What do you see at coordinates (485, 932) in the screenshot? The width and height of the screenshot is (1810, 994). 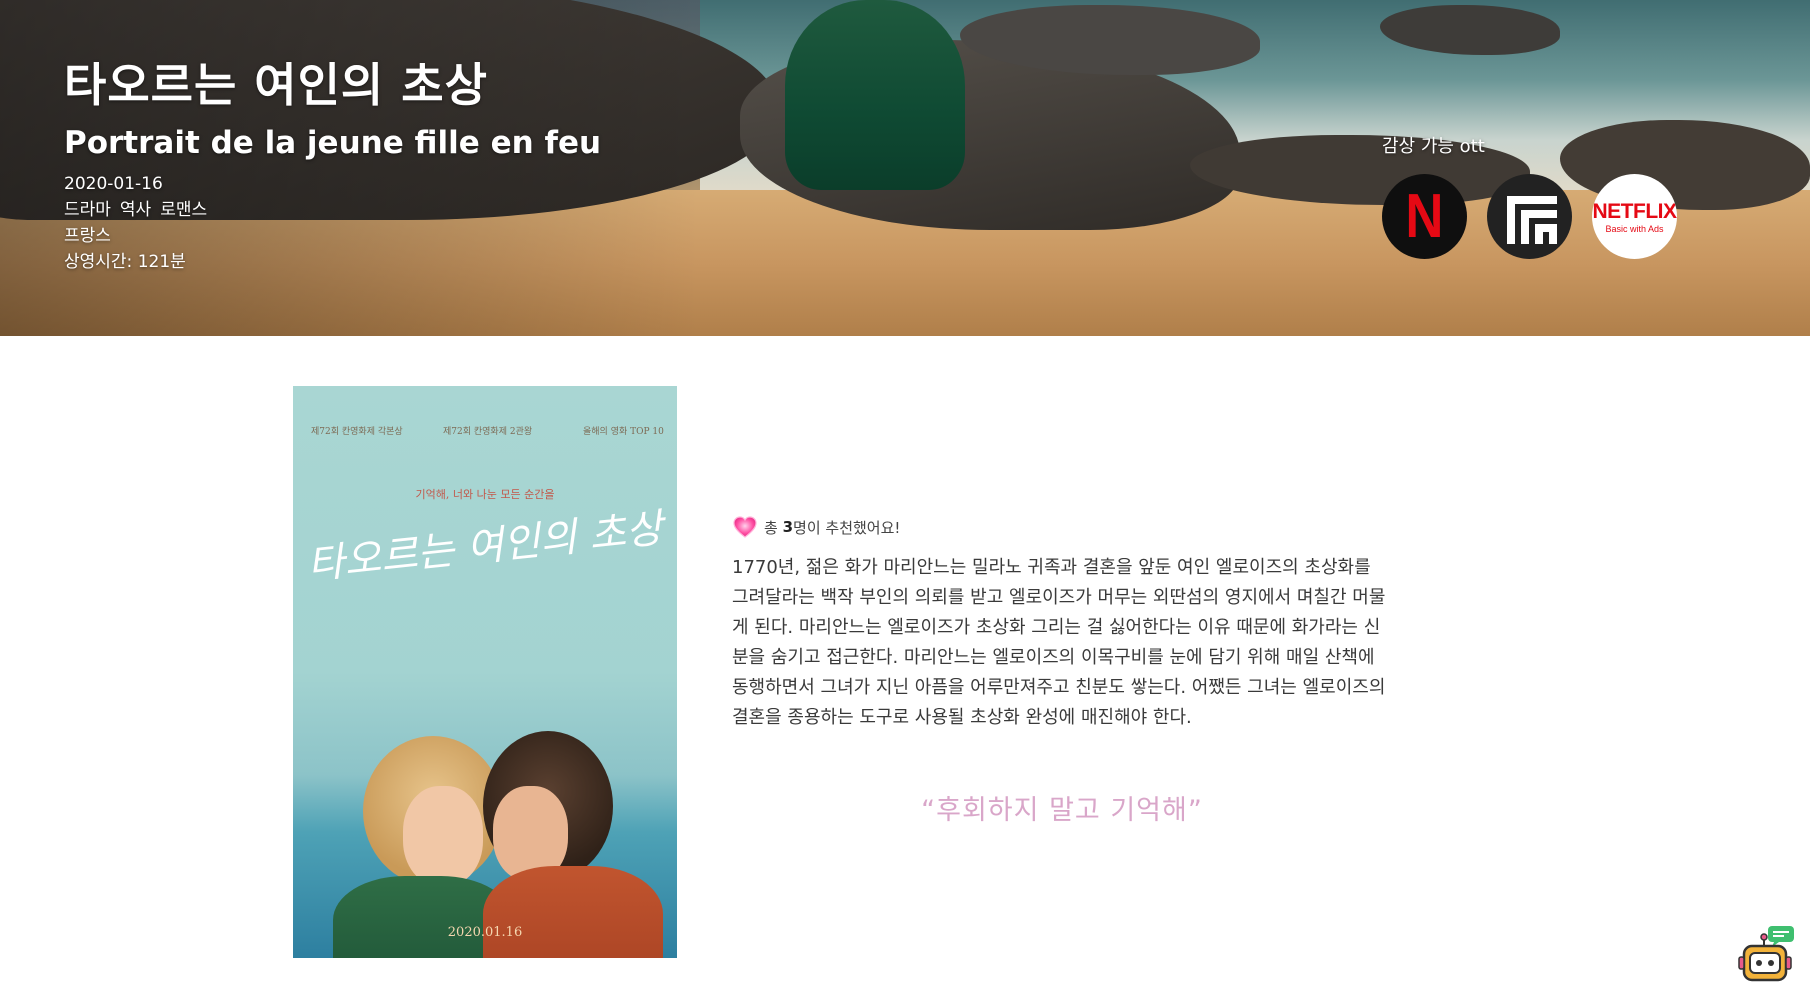 I see `poster-date: 2020.01.16` at bounding box center [485, 932].